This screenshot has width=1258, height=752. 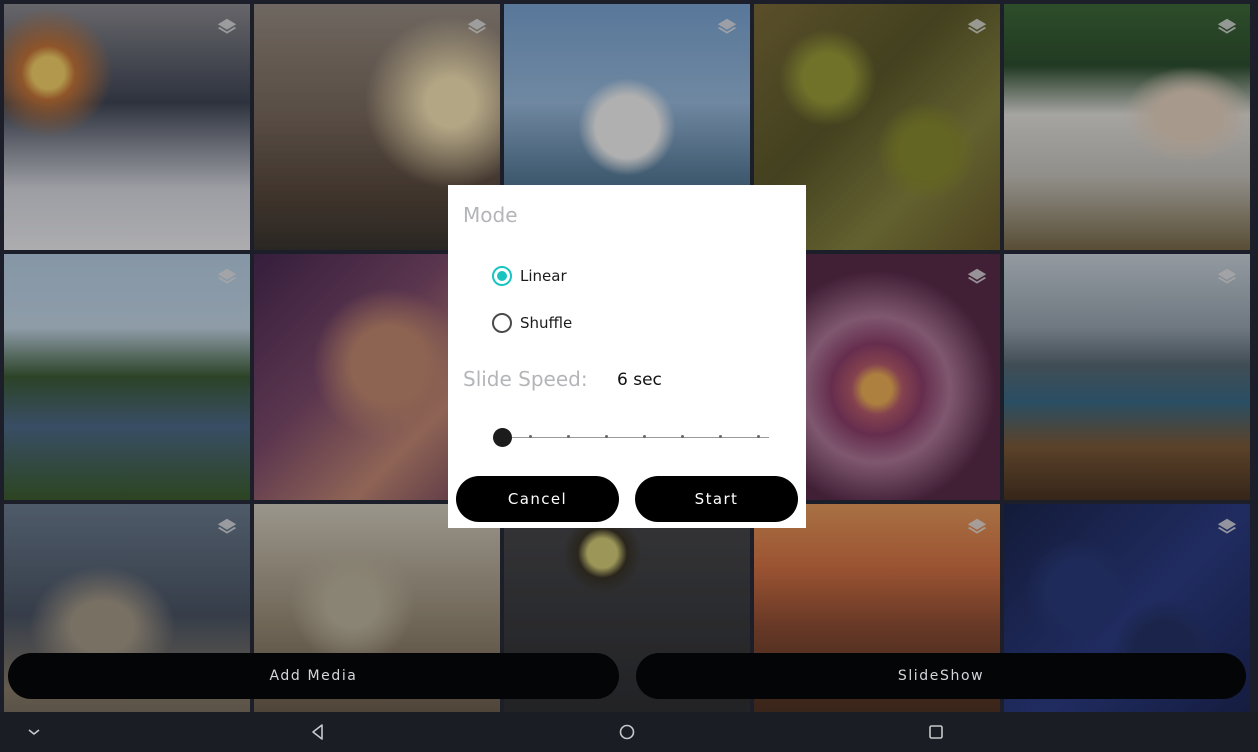 What do you see at coordinates (502, 323) in the screenshot?
I see `radio-unselected-icon` at bounding box center [502, 323].